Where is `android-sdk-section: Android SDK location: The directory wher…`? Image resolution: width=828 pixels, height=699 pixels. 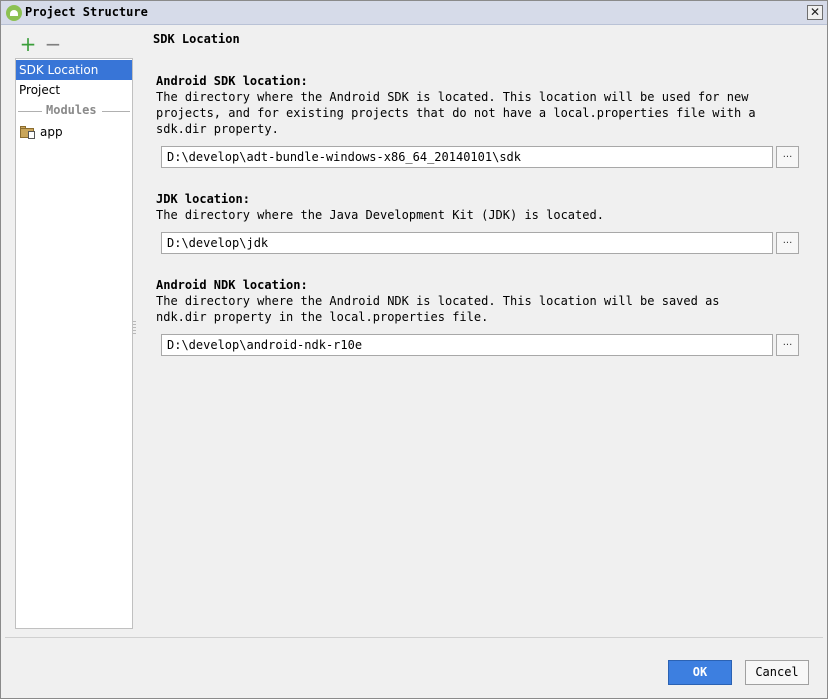
android-sdk-section: Android SDK location: The directory wher… is located at coordinates (486, 123).